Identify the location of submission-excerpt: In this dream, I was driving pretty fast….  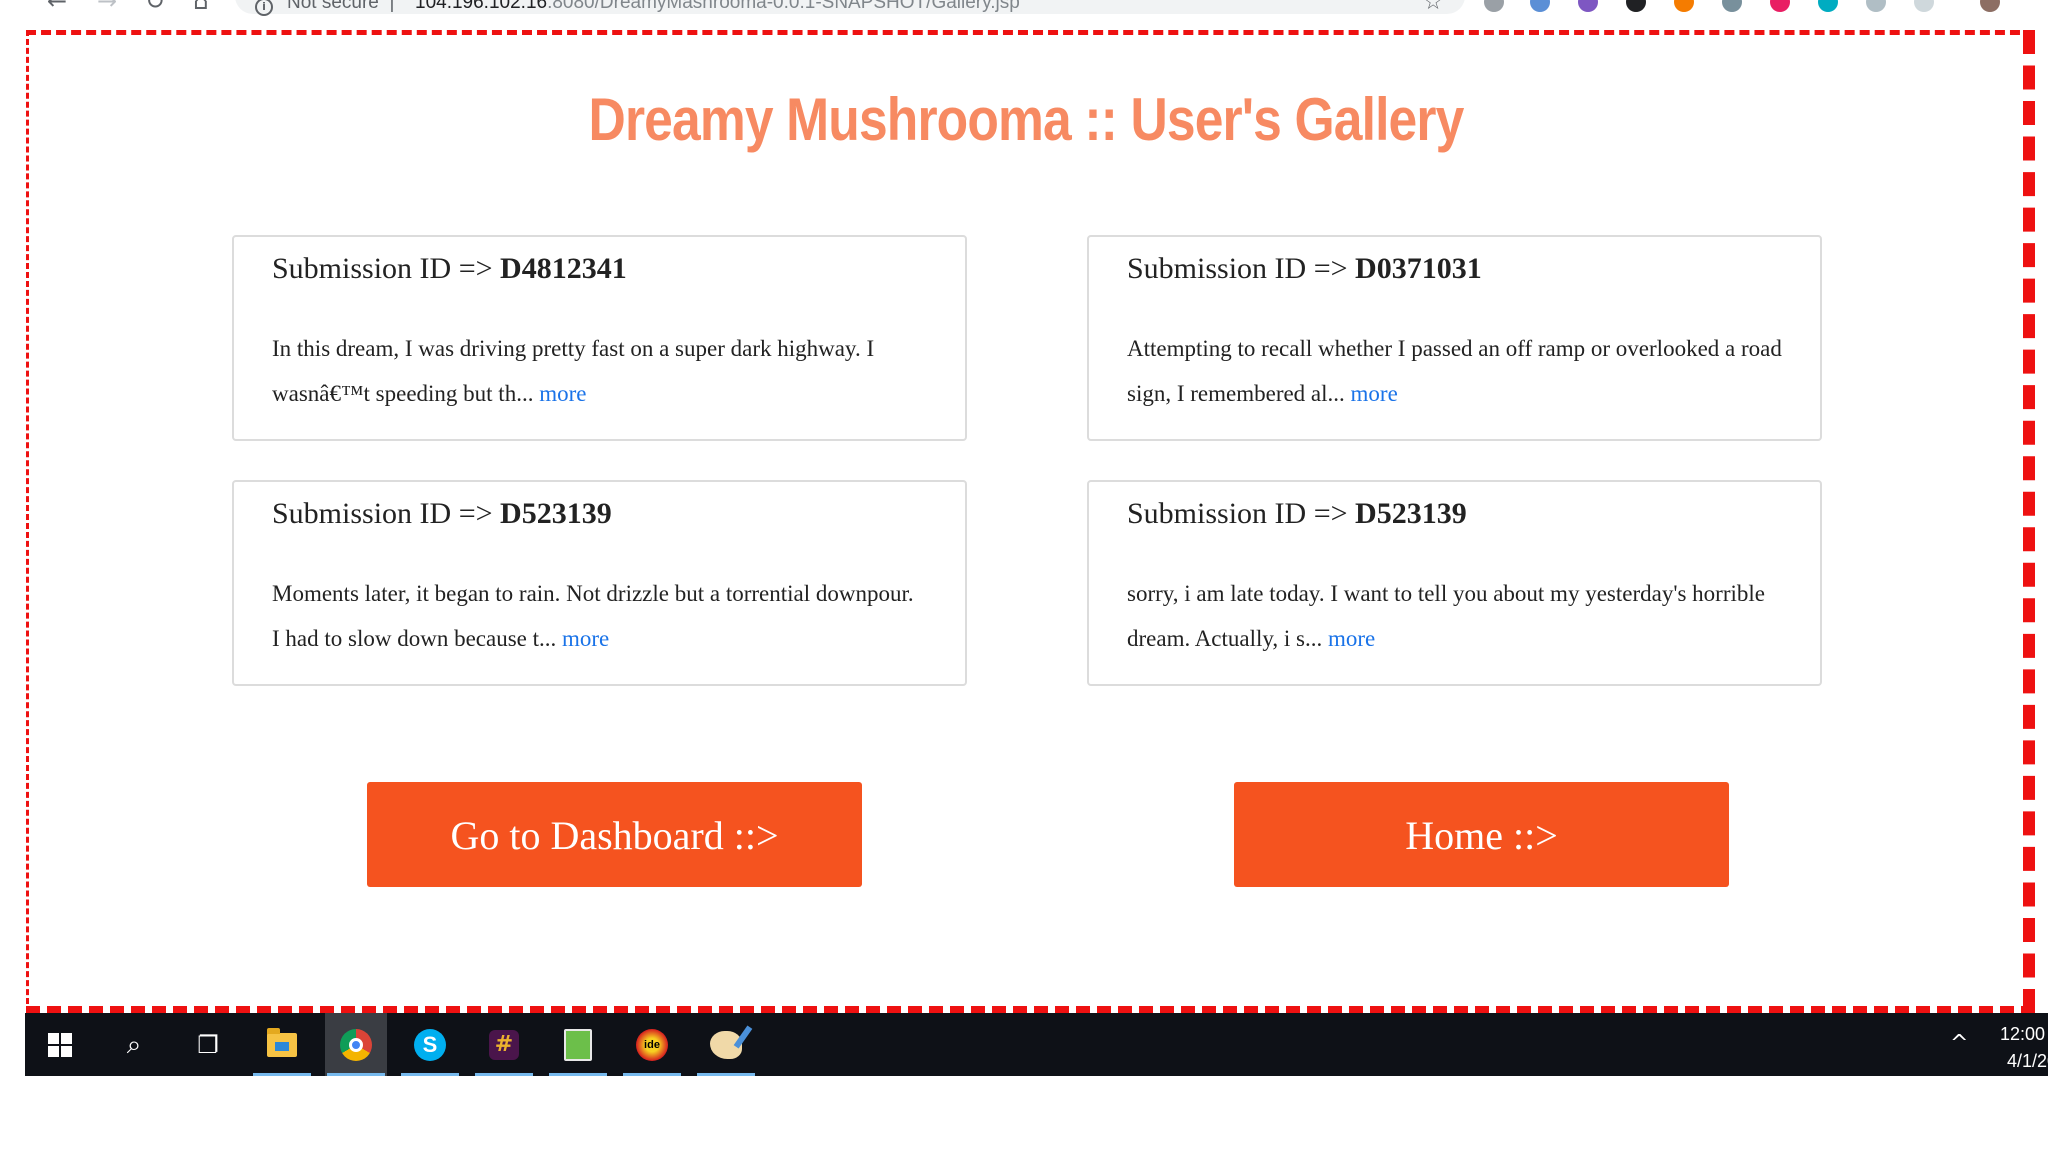
(599, 371).